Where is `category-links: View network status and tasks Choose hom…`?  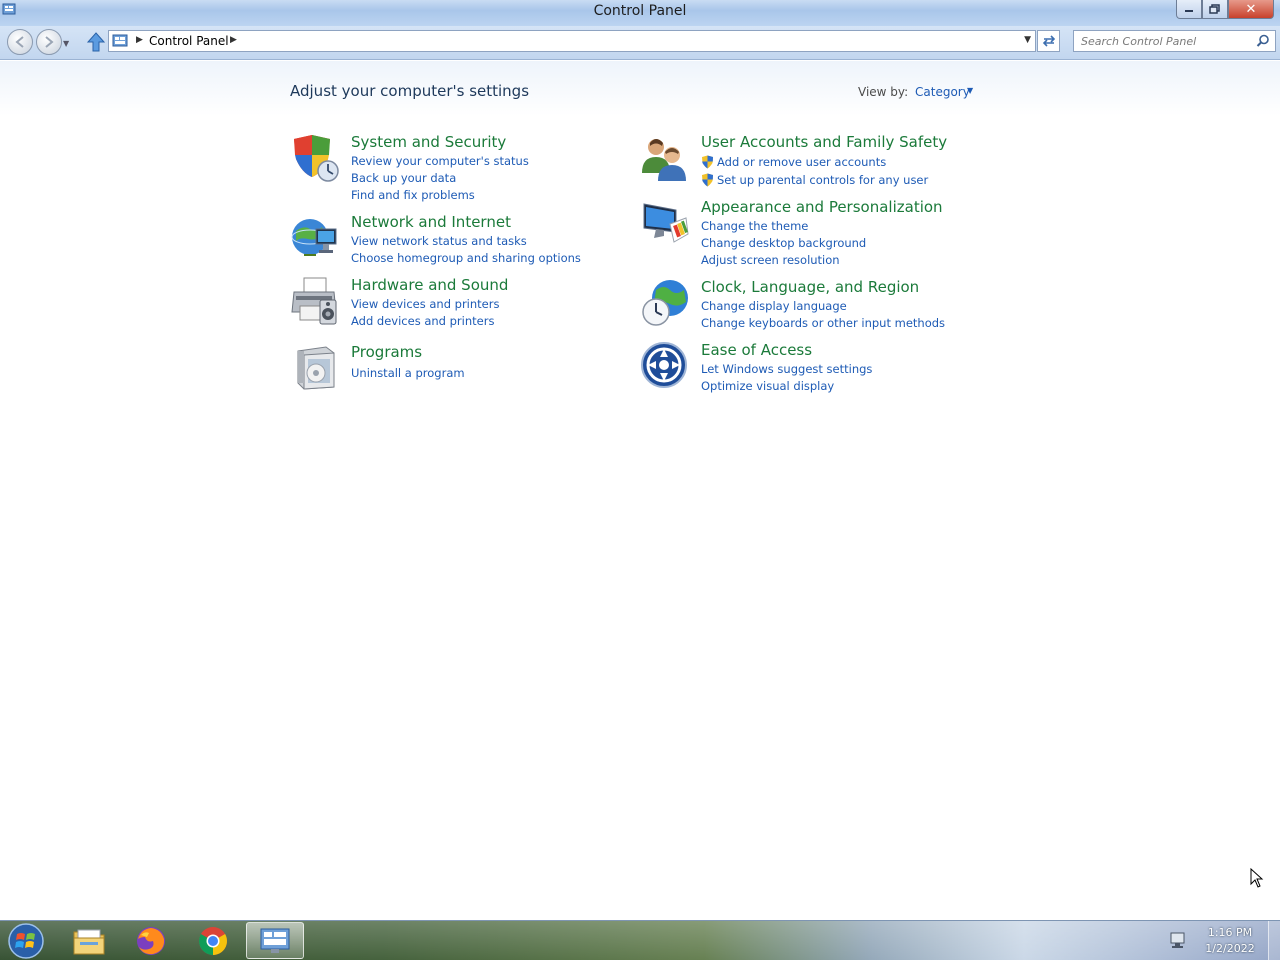
category-links: View network status and tasks Choose hom… is located at coordinates (466, 250).